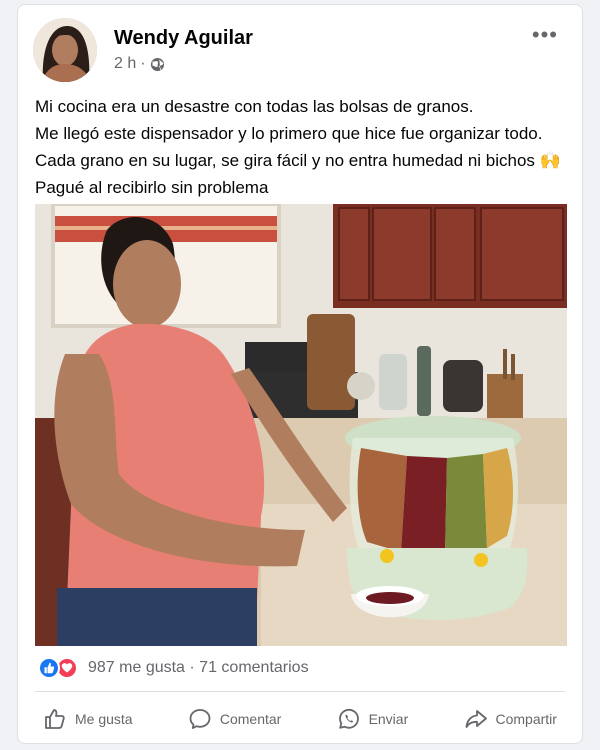  Describe the element at coordinates (348, 718) in the screenshot. I see `whatsapp-icon` at that location.